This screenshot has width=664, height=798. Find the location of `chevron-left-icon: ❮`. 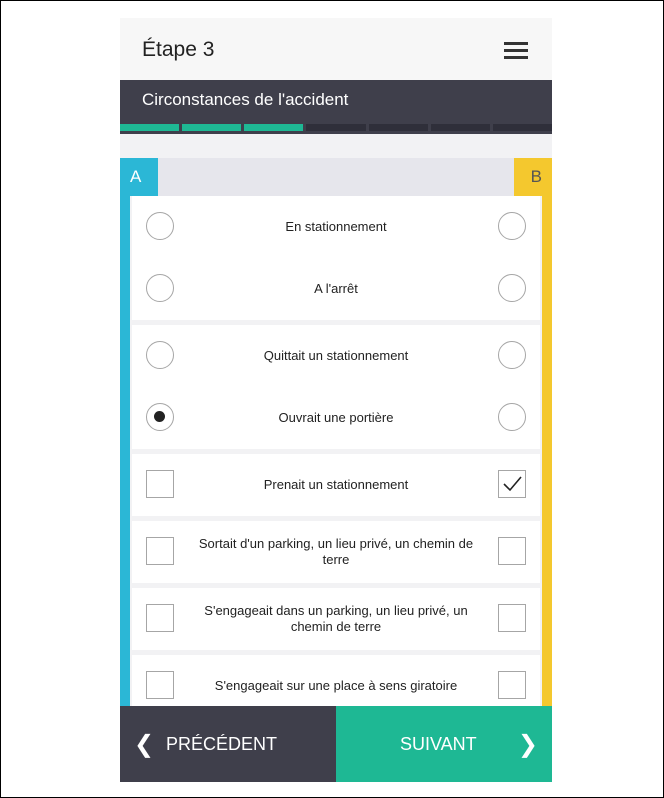

chevron-left-icon: ❮ is located at coordinates (144, 744).